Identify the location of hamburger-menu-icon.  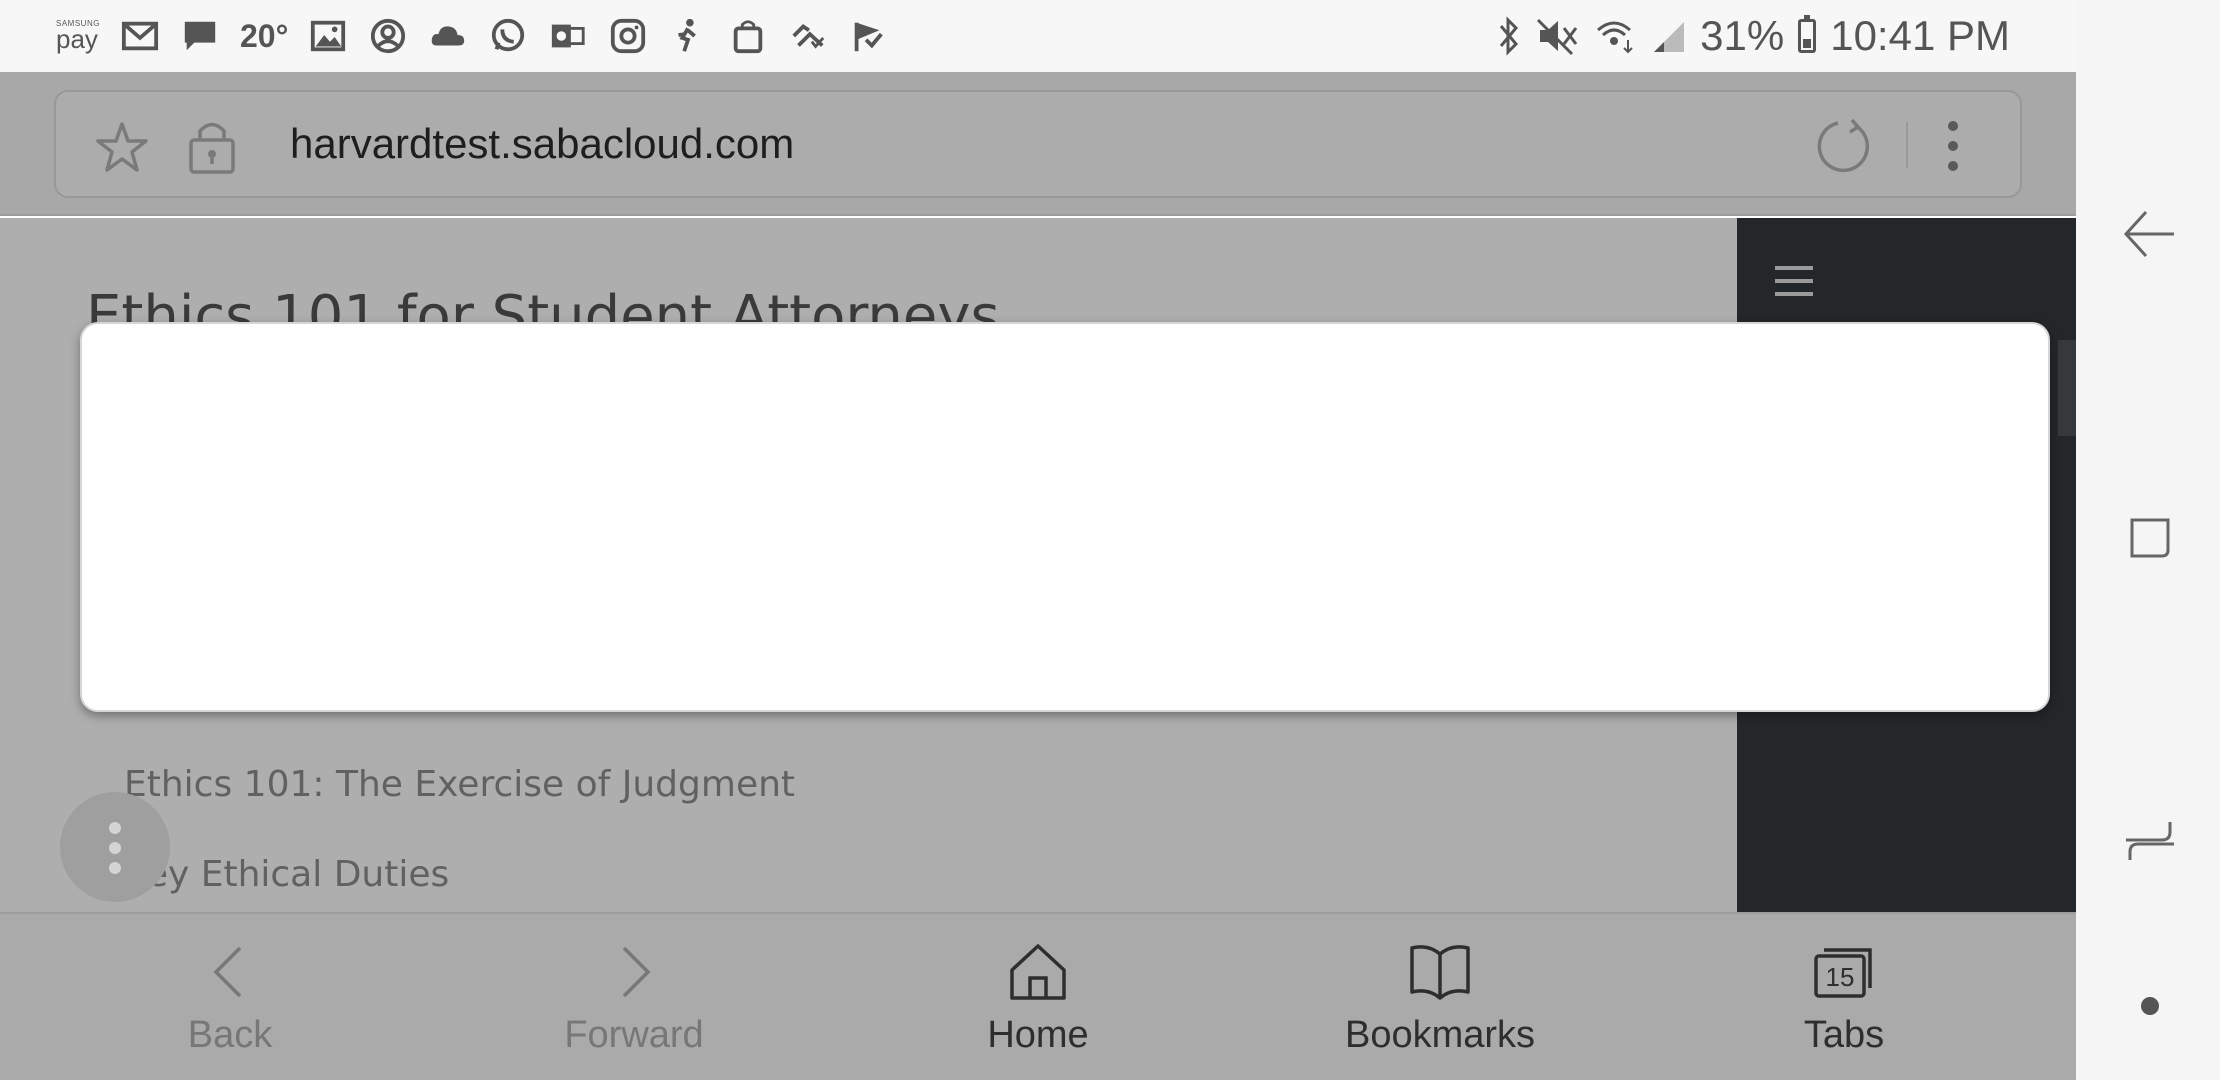
(1794, 281).